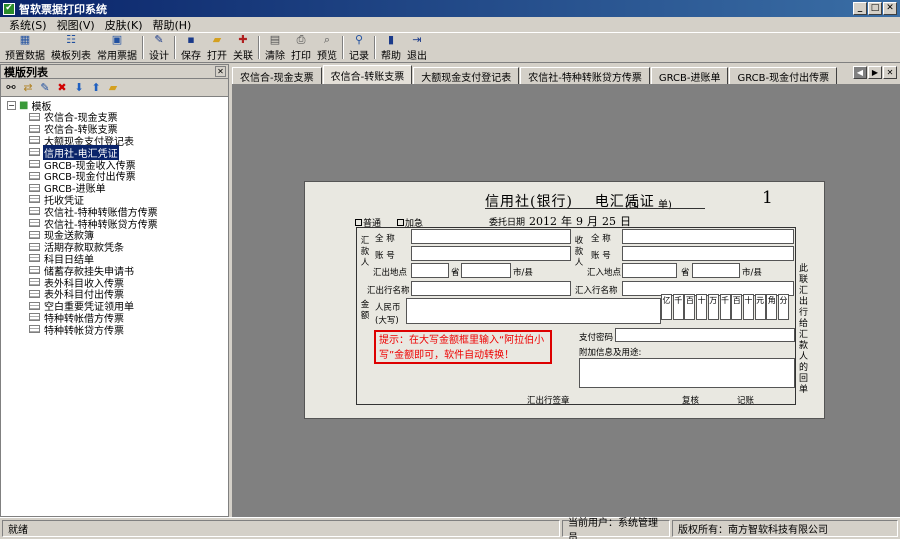  I want to click on link-button: ✚ 关联, so click(243, 47).